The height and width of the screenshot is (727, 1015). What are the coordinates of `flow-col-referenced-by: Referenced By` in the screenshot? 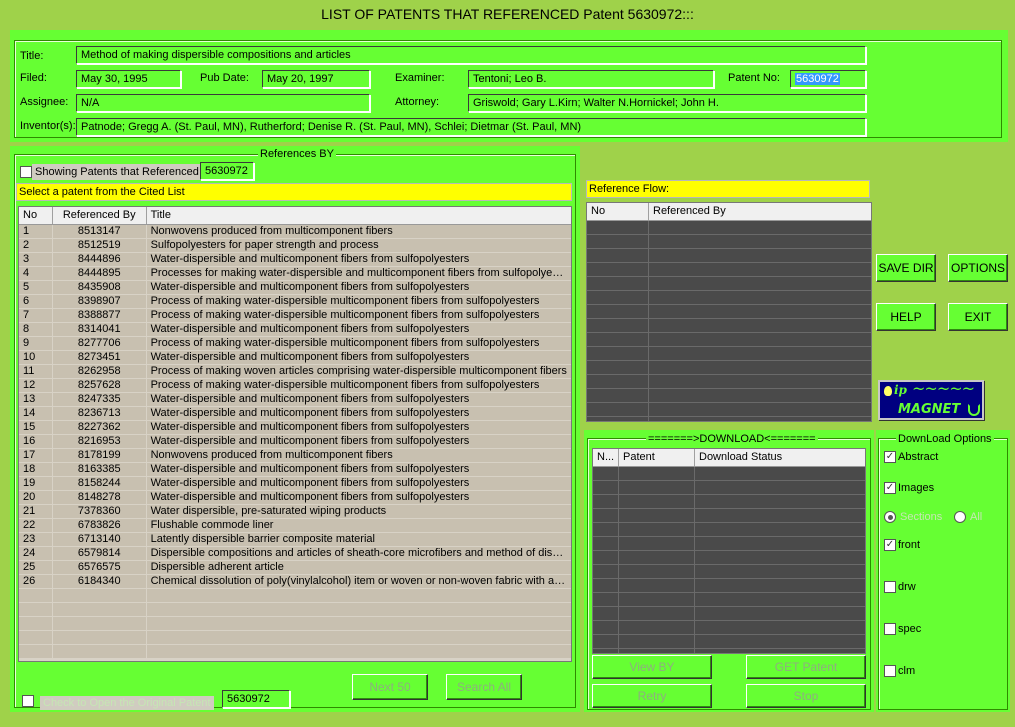 It's located at (760, 211).